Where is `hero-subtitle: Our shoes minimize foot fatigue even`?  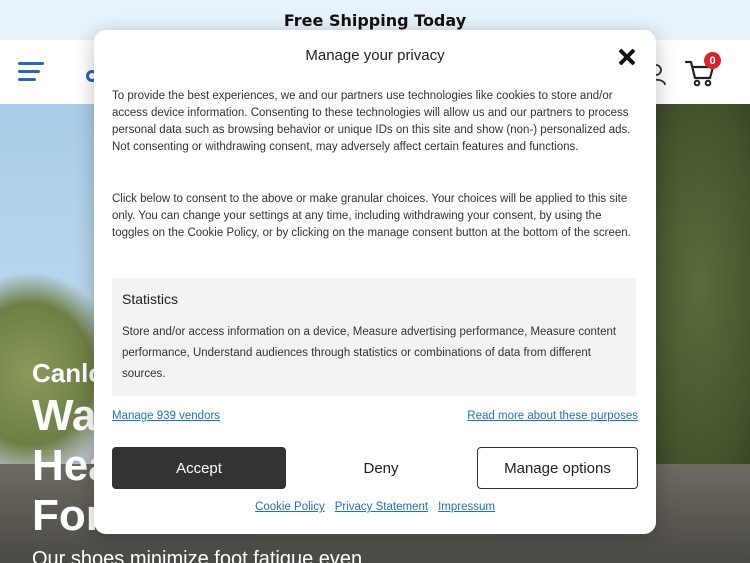
hero-subtitle: Our shoes minimize foot fatigue even is located at coordinates (197, 555).